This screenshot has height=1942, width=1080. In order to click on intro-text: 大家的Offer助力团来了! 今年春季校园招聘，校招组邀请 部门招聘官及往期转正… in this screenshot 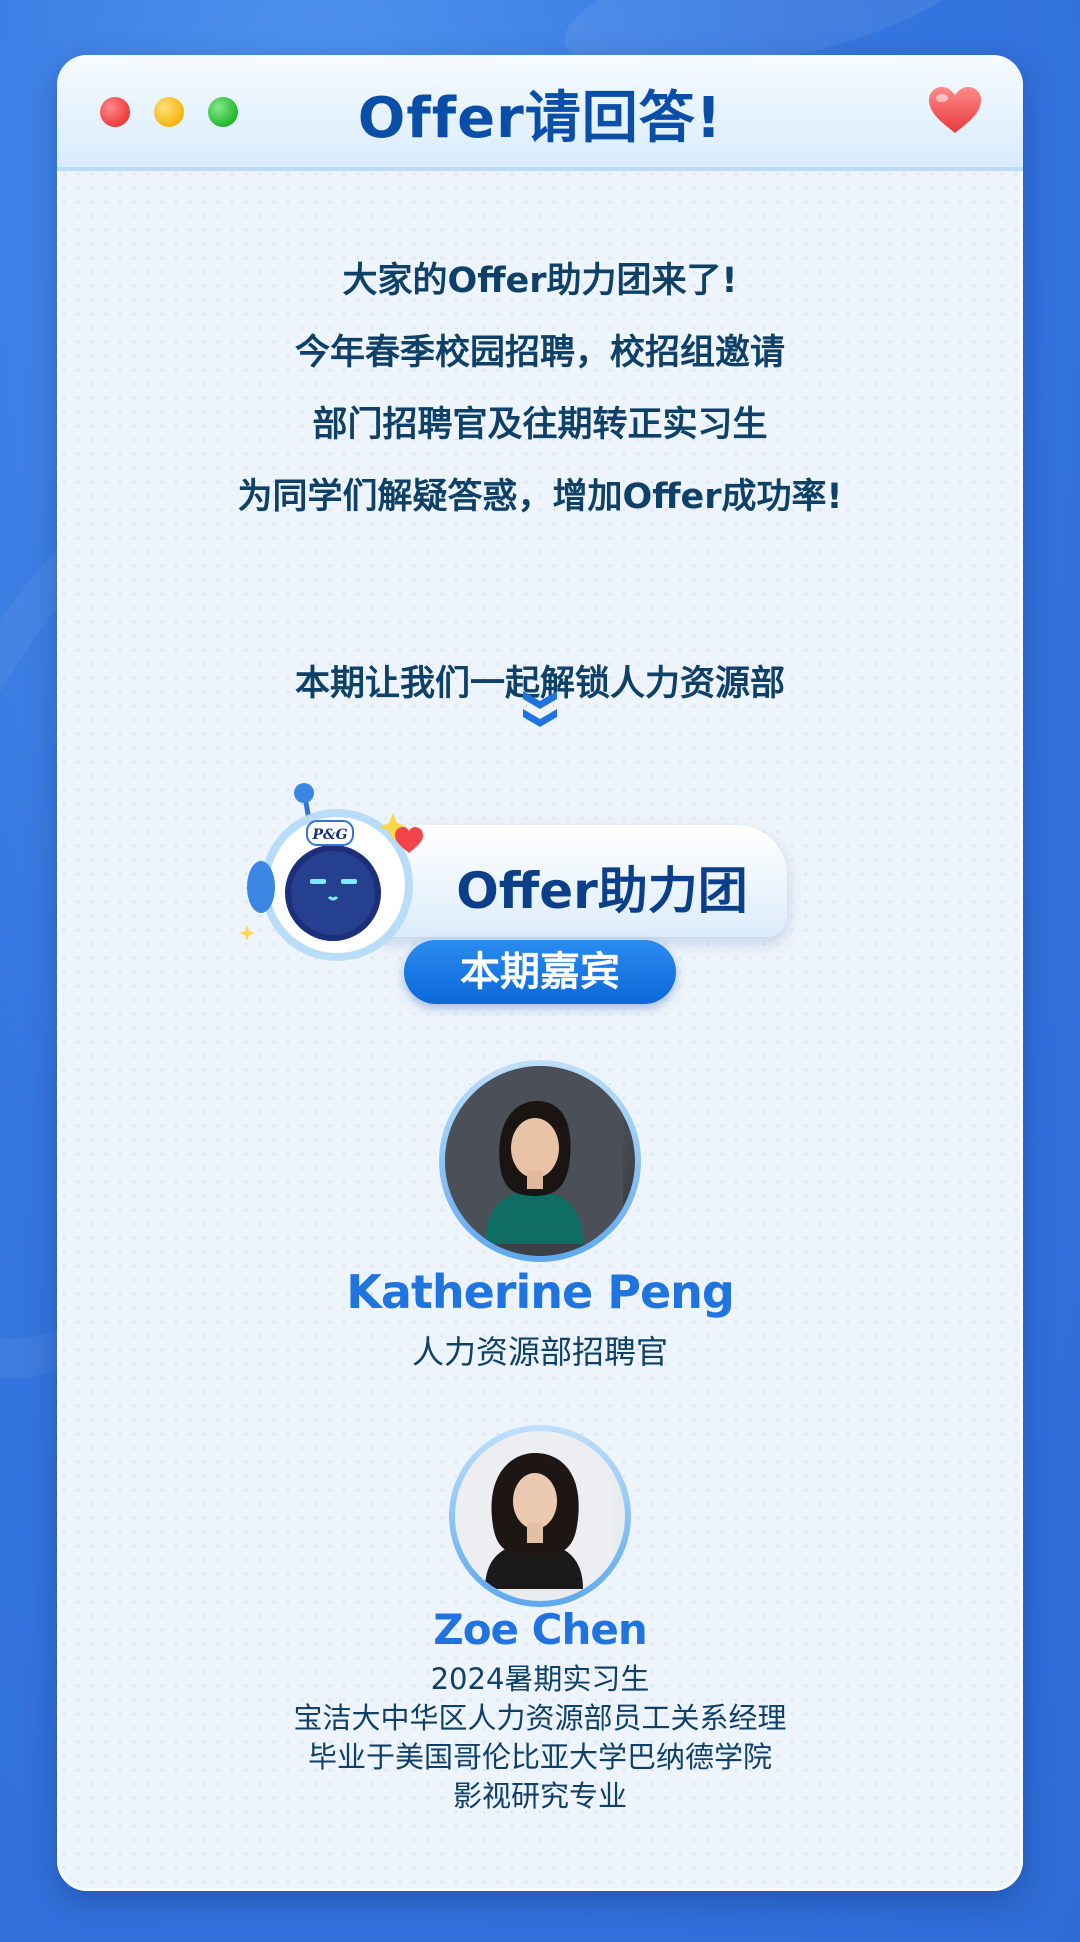, I will do `click(540, 389)`.